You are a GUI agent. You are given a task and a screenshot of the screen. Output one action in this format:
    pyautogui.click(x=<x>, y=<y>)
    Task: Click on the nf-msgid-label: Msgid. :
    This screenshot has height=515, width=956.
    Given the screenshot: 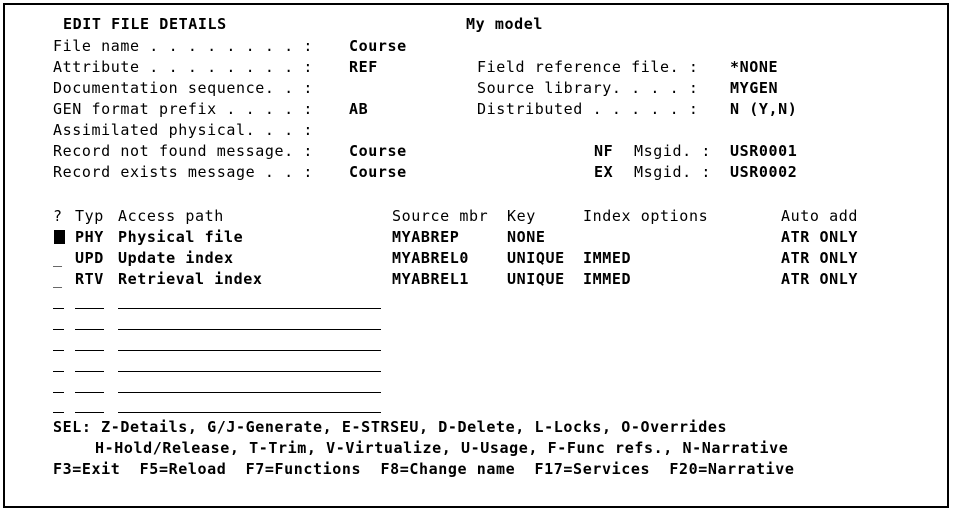 What is the action you would take?
    pyautogui.click(x=673, y=151)
    